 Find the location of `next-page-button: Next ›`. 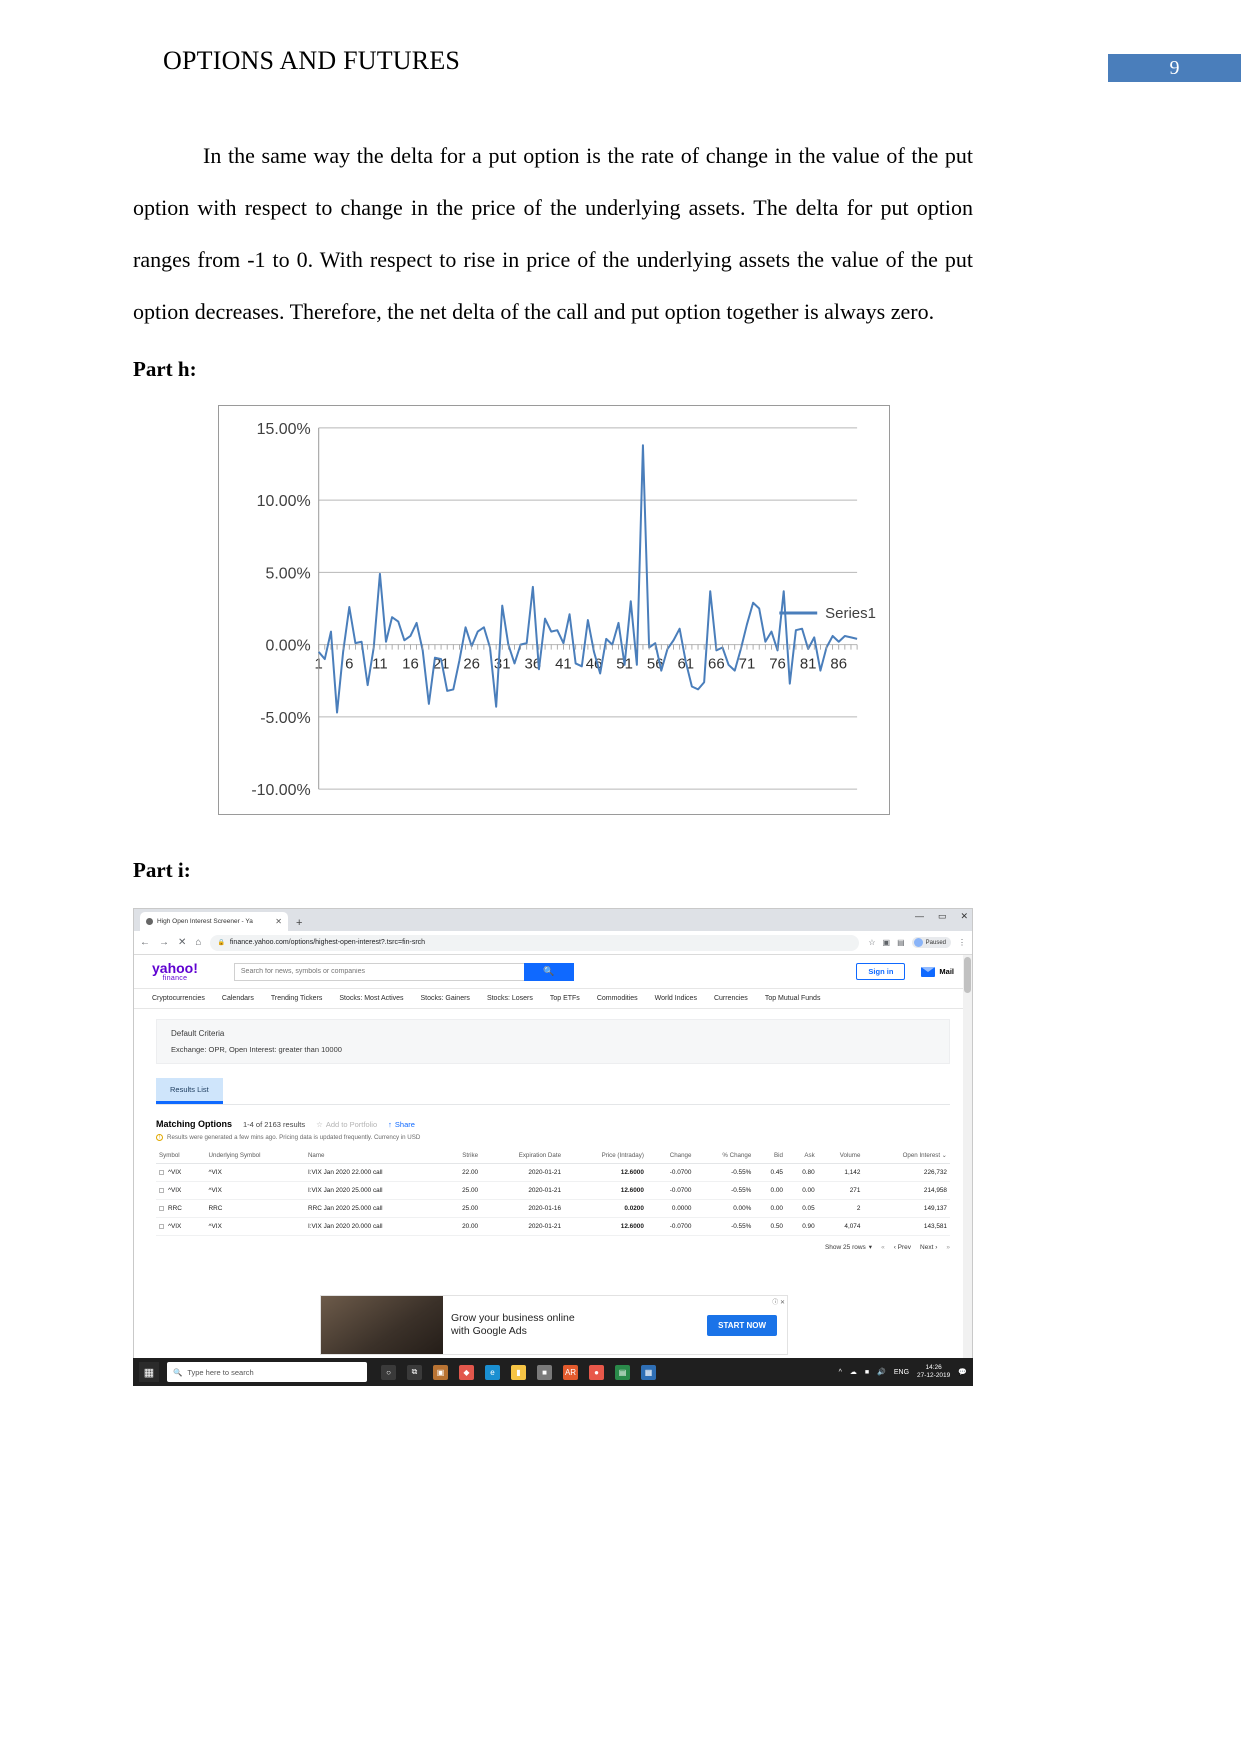

next-page-button: Next › is located at coordinates (928, 1247).